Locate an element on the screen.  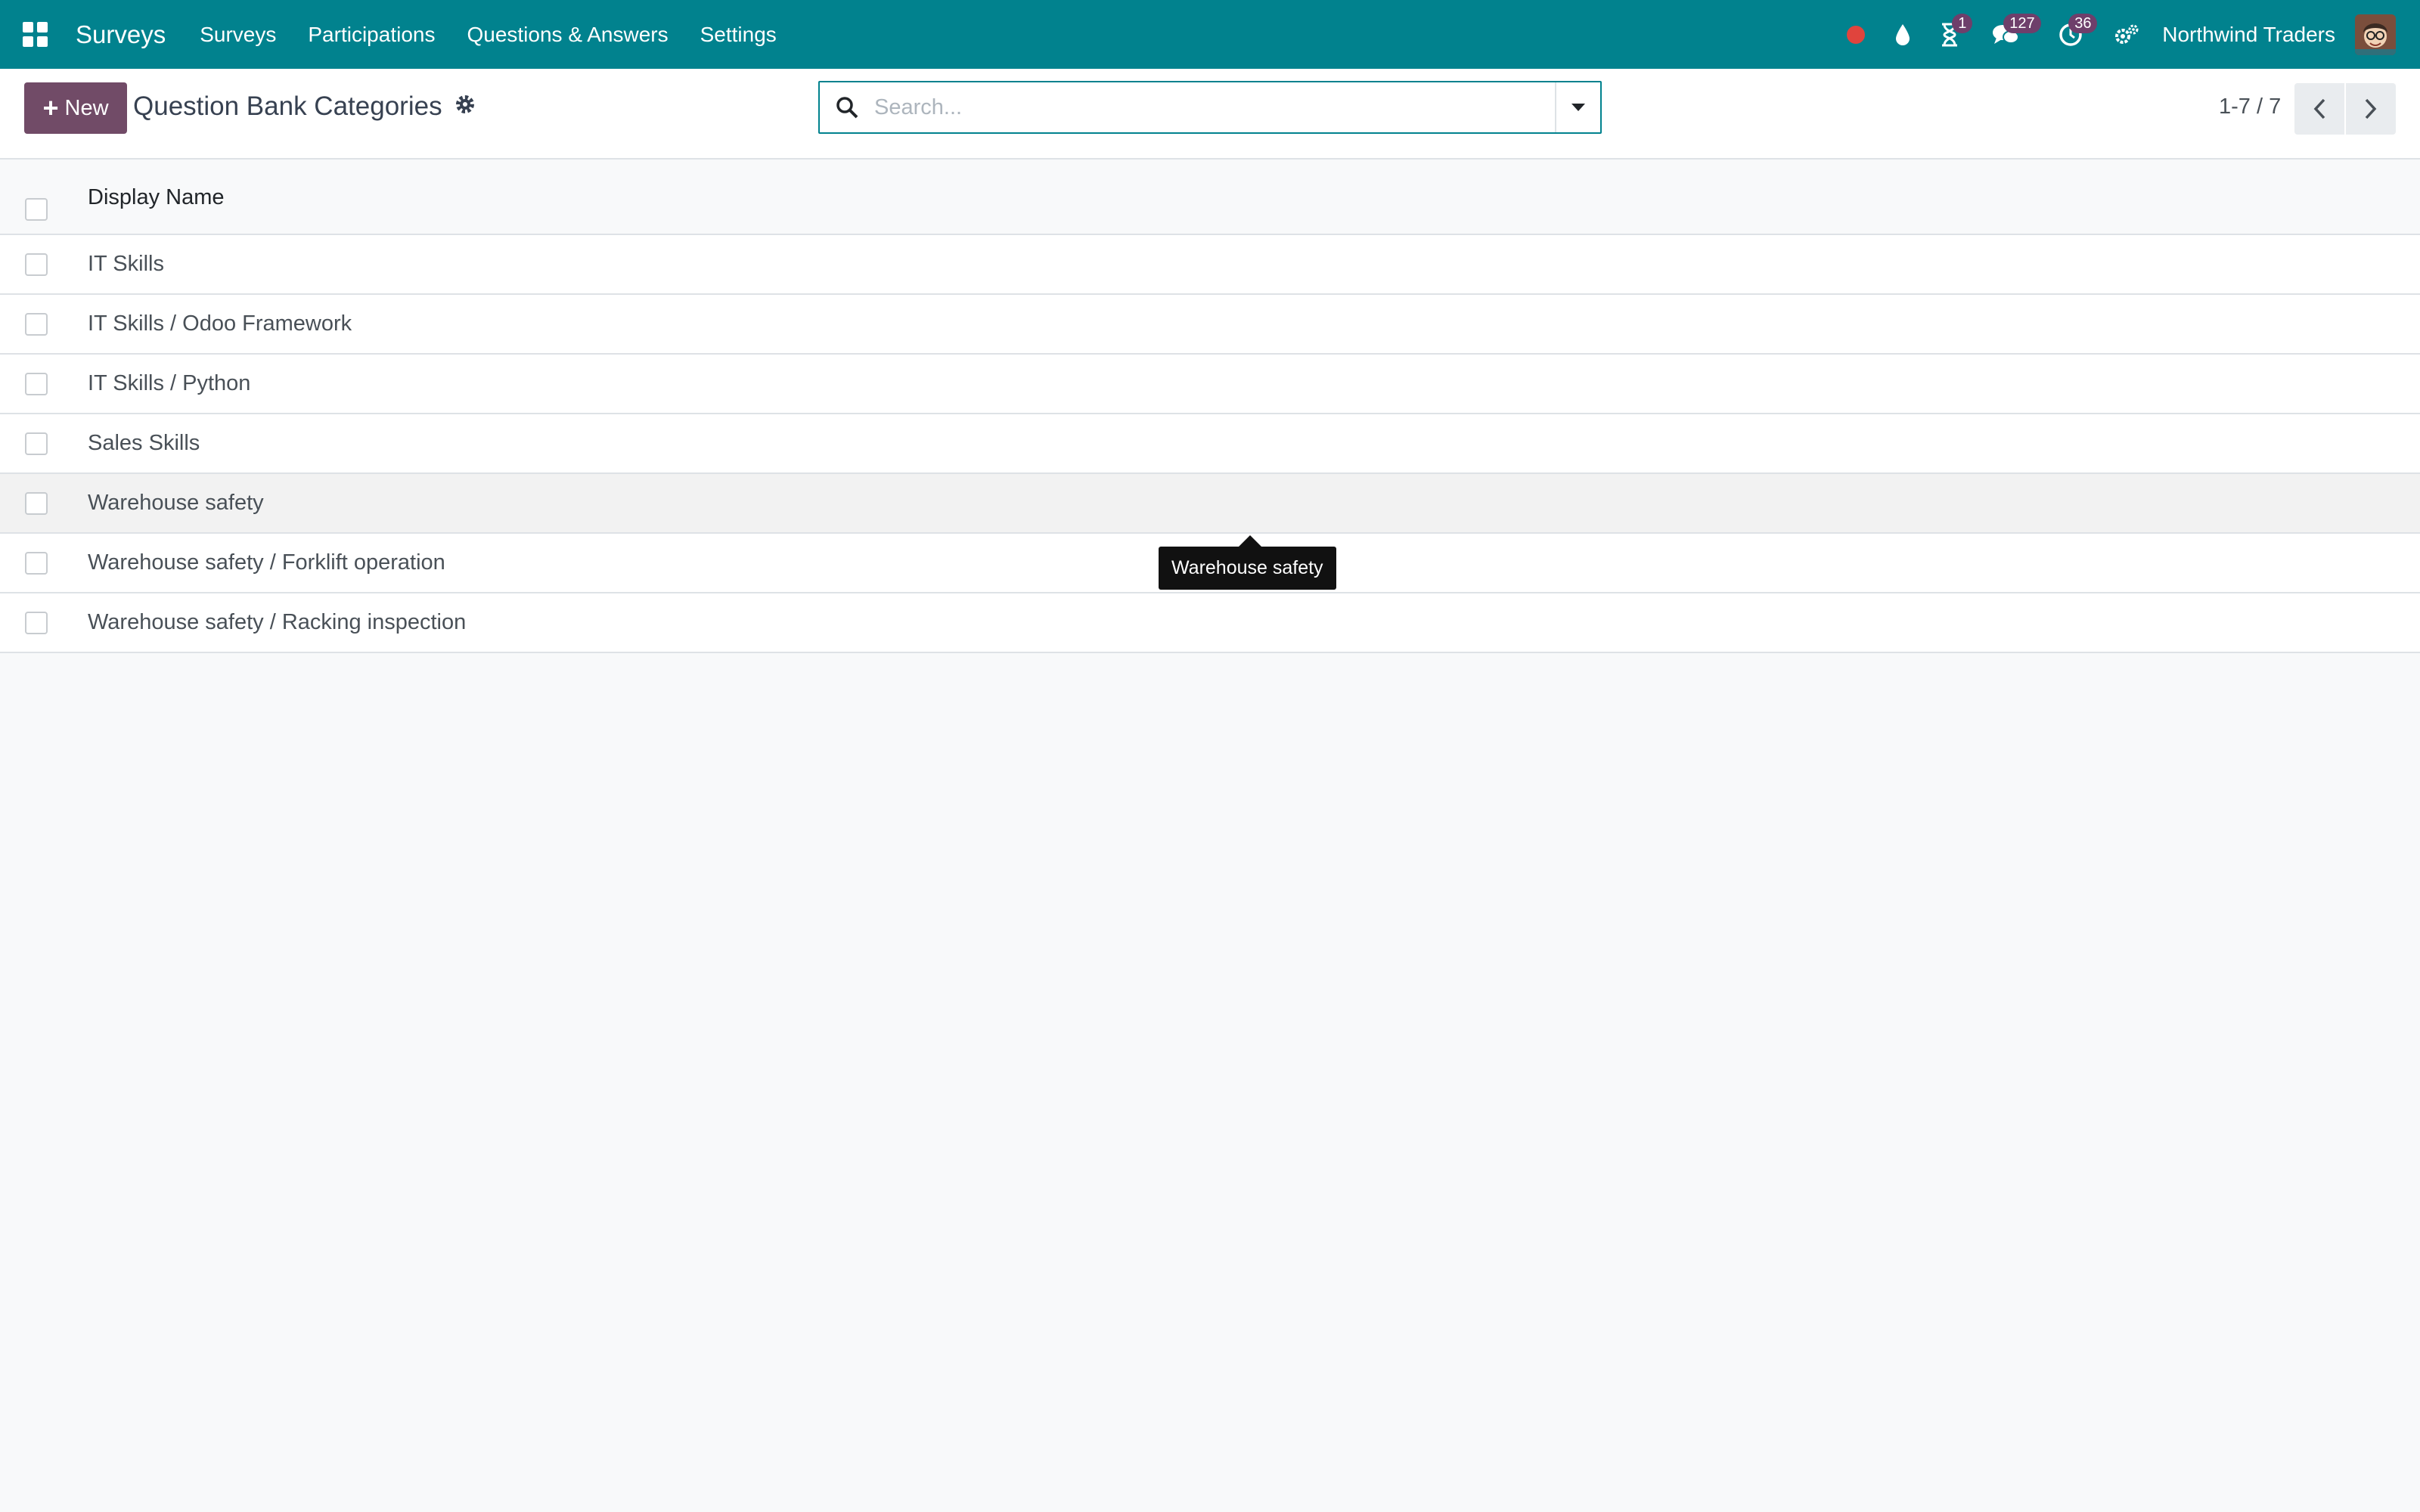
activity-button: 1 is located at coordinates (1949, 34).